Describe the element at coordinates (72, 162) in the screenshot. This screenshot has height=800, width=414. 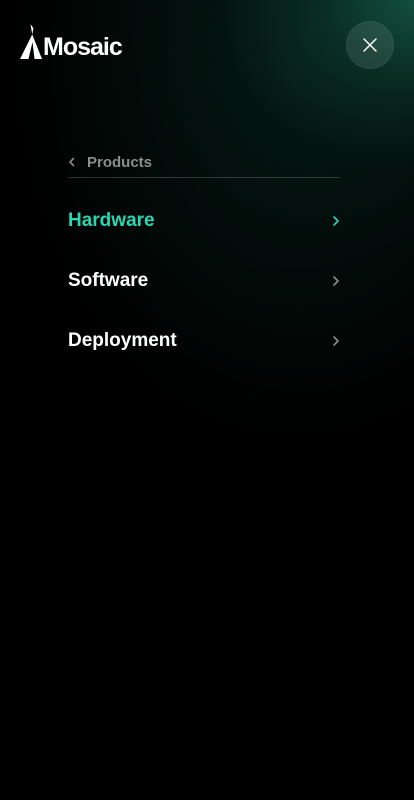
I see `chevron-left-icon` at that location.